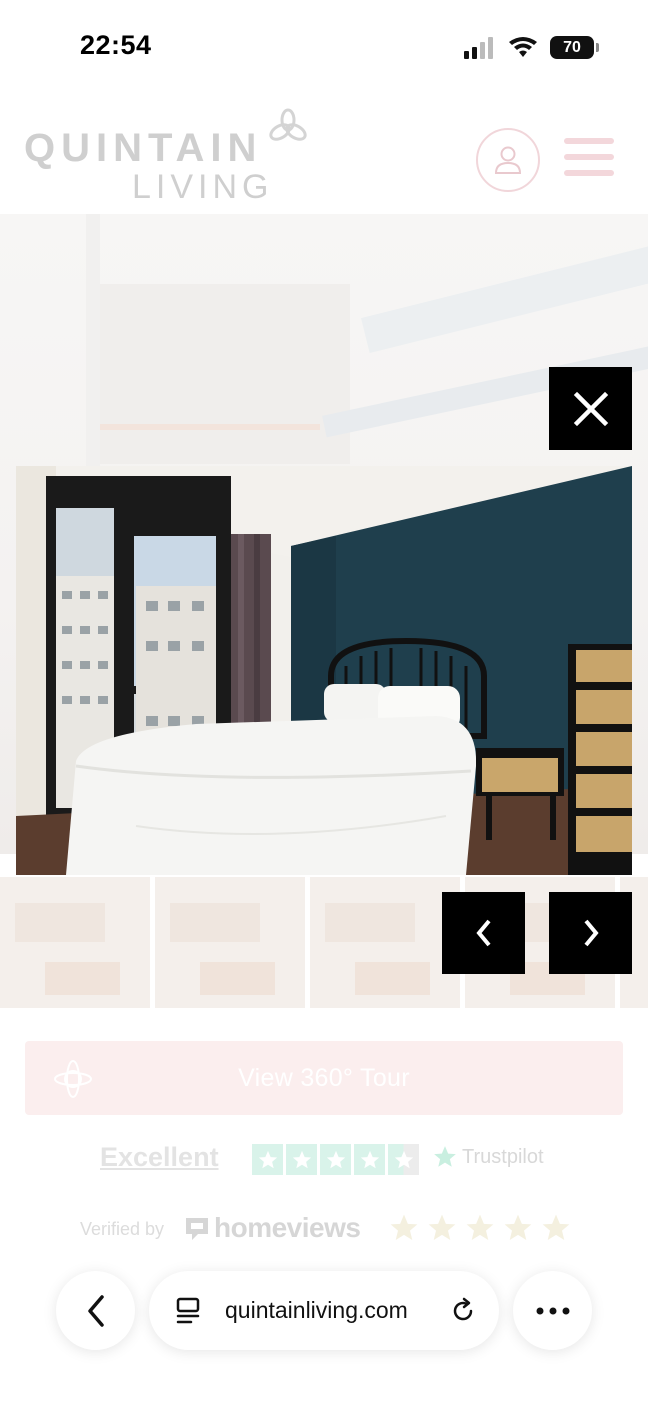  What do you see at coordinates (316, 1310) in the screenshot?
I see `url-text: quintainliving.com` at bounding box center [316, 1310].